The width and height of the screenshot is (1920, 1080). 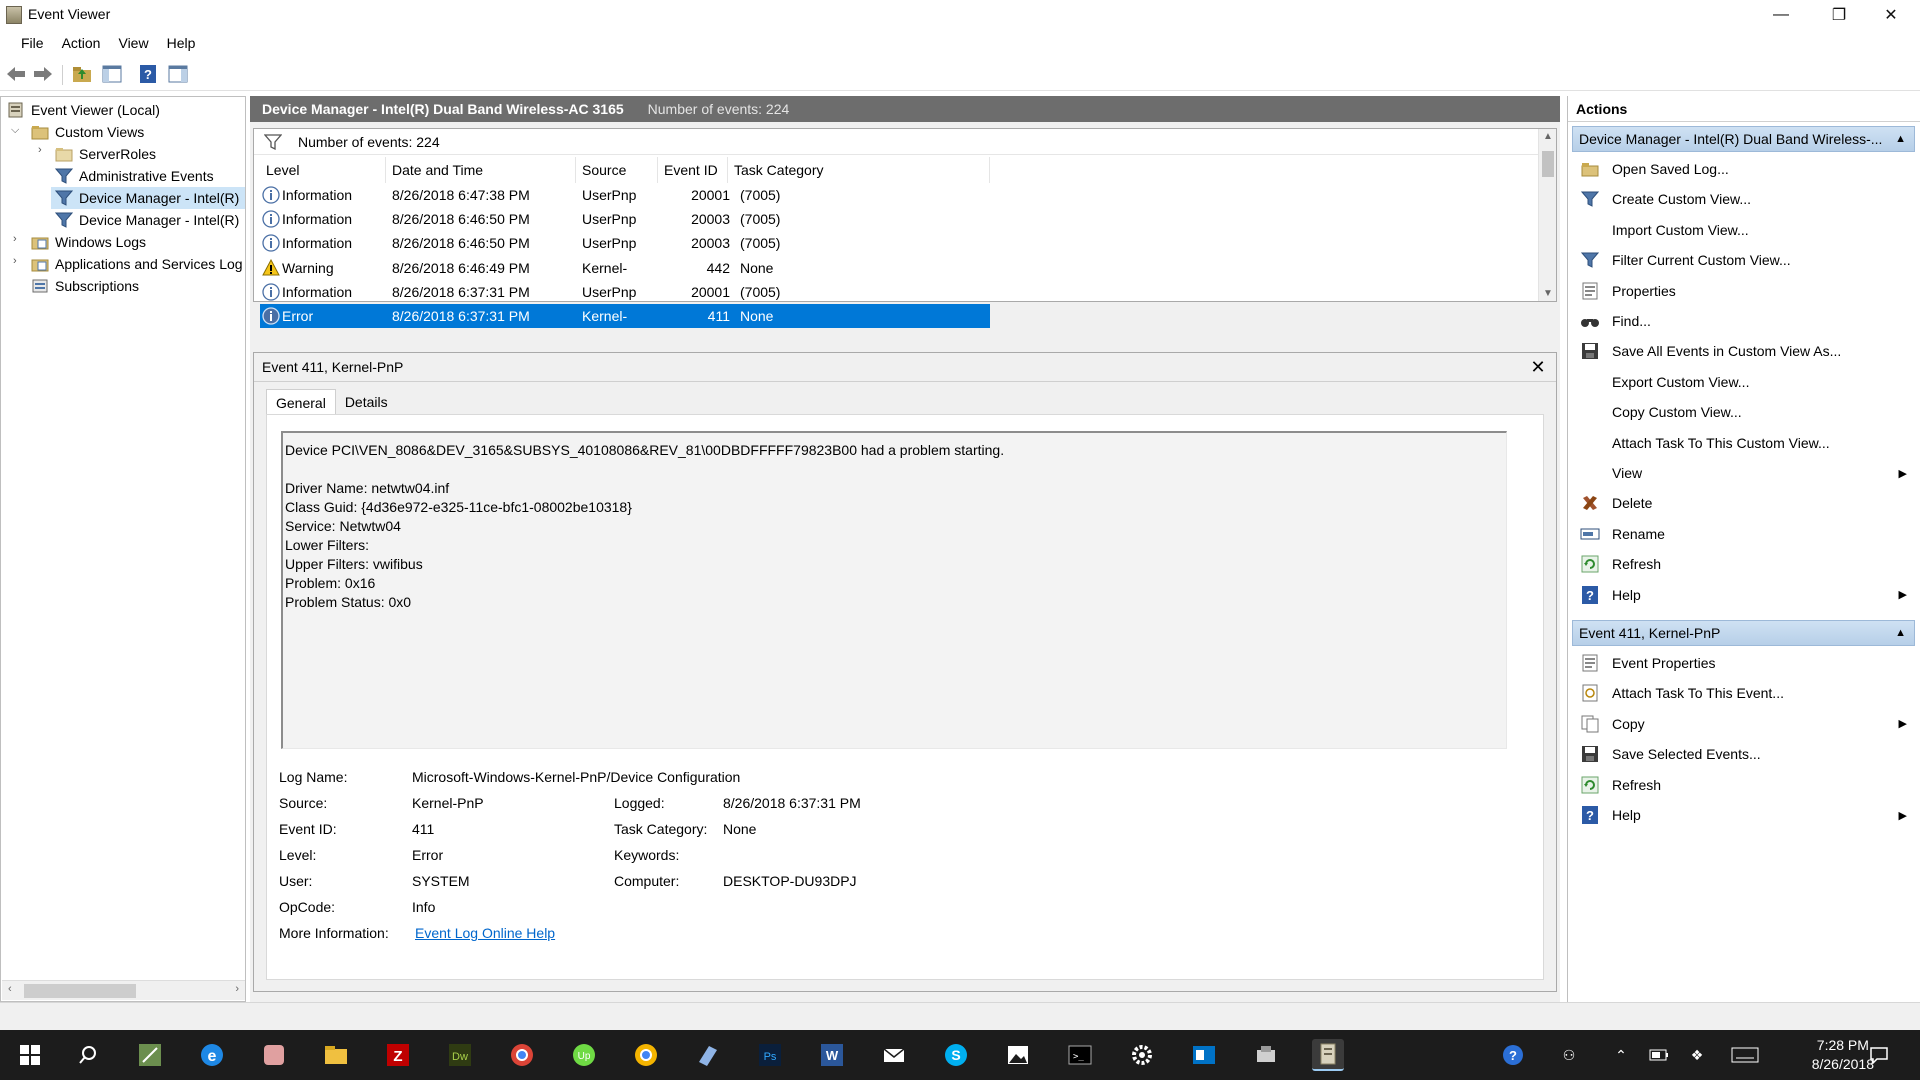 I want to click on menu-file: File, so click(x=32, y=43).